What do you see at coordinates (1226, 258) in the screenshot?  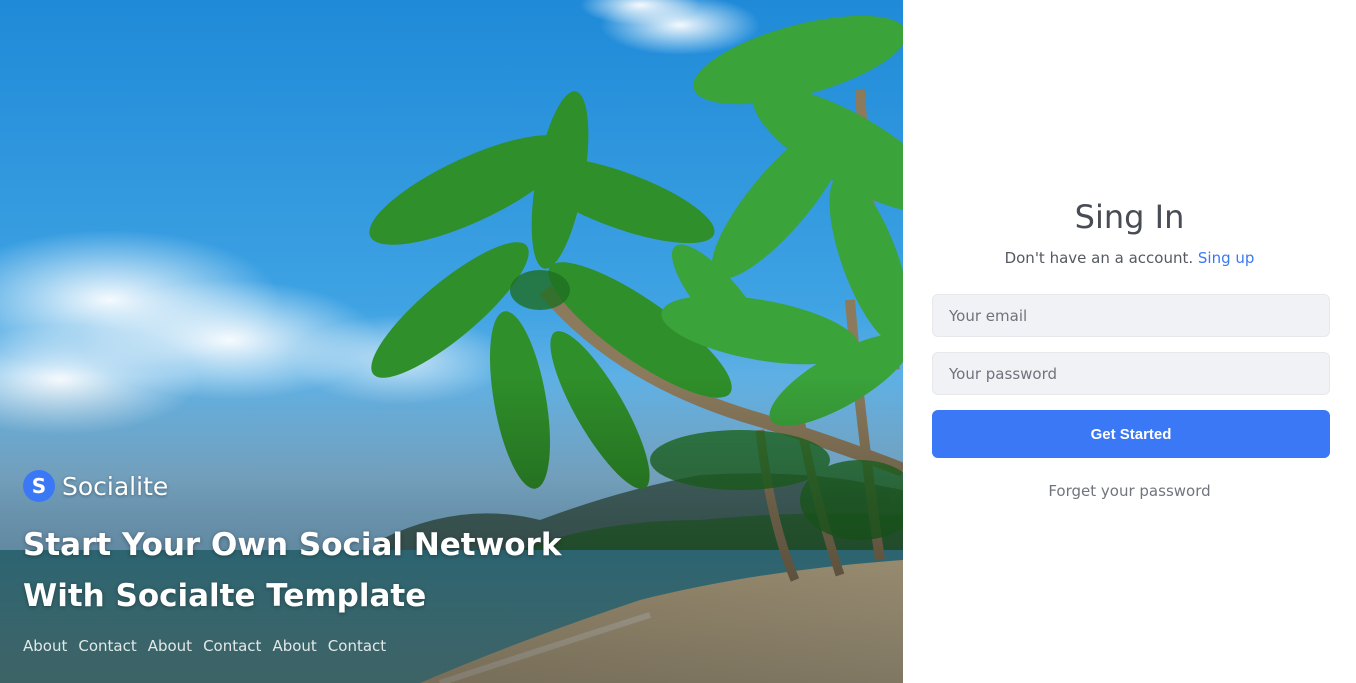 I see `signup-link: Sing up` at bounding box center [1226, 258].